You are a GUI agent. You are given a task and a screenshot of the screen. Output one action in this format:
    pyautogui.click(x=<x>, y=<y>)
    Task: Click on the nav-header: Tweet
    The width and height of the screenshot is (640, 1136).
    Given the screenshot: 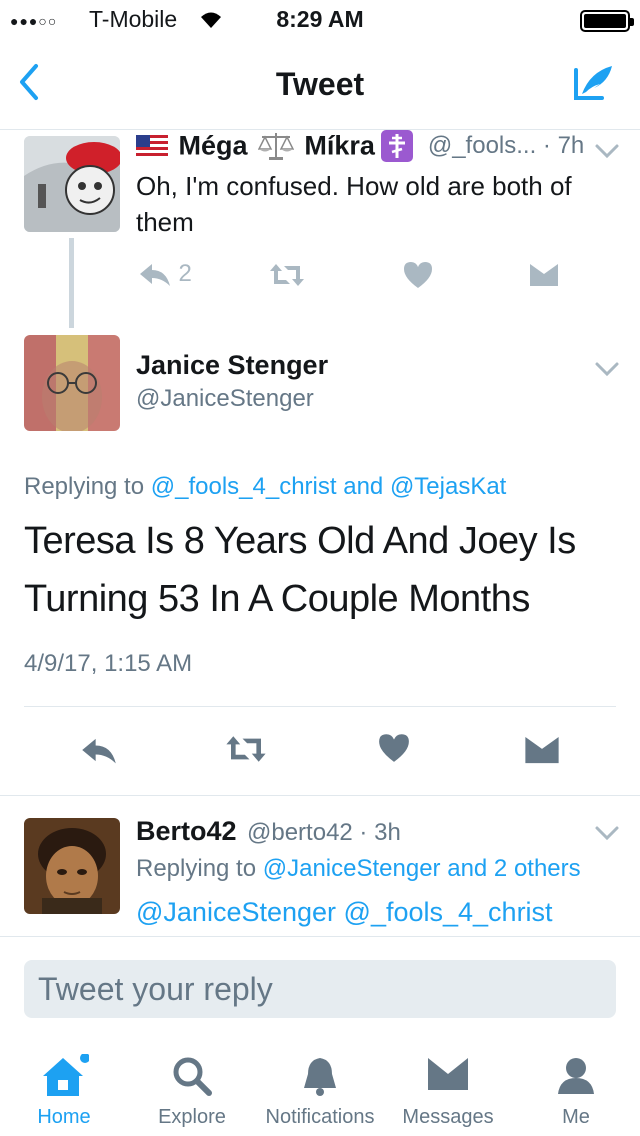 What is the action you would take?
    pyautogui.click(x=320, y=85)
    